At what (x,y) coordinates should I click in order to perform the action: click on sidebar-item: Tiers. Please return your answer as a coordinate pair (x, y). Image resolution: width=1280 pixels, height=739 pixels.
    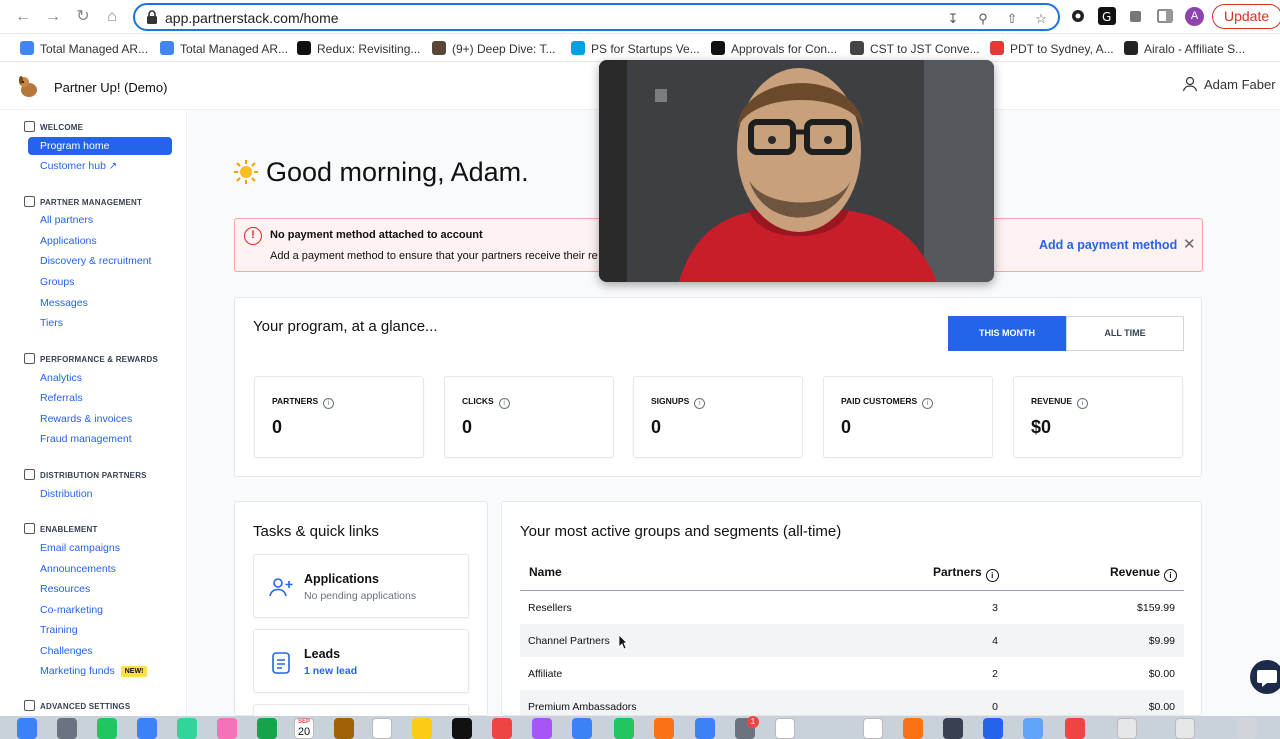
    Looking at the image, I should click on (51, 323).